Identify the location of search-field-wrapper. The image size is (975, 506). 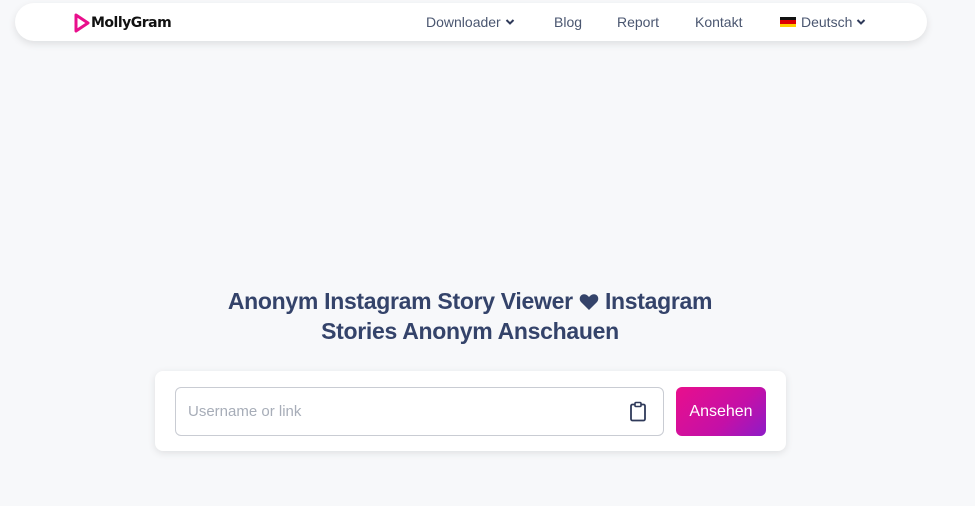
(419, 411).